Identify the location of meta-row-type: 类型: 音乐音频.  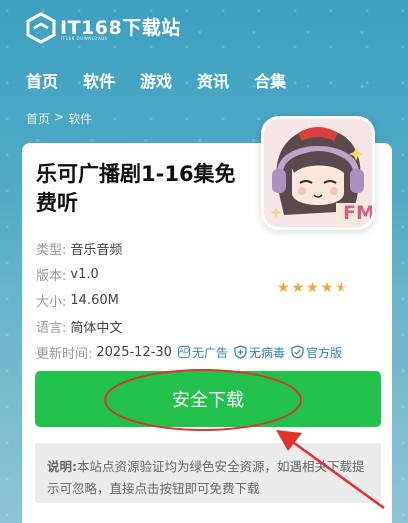
(189, 248).